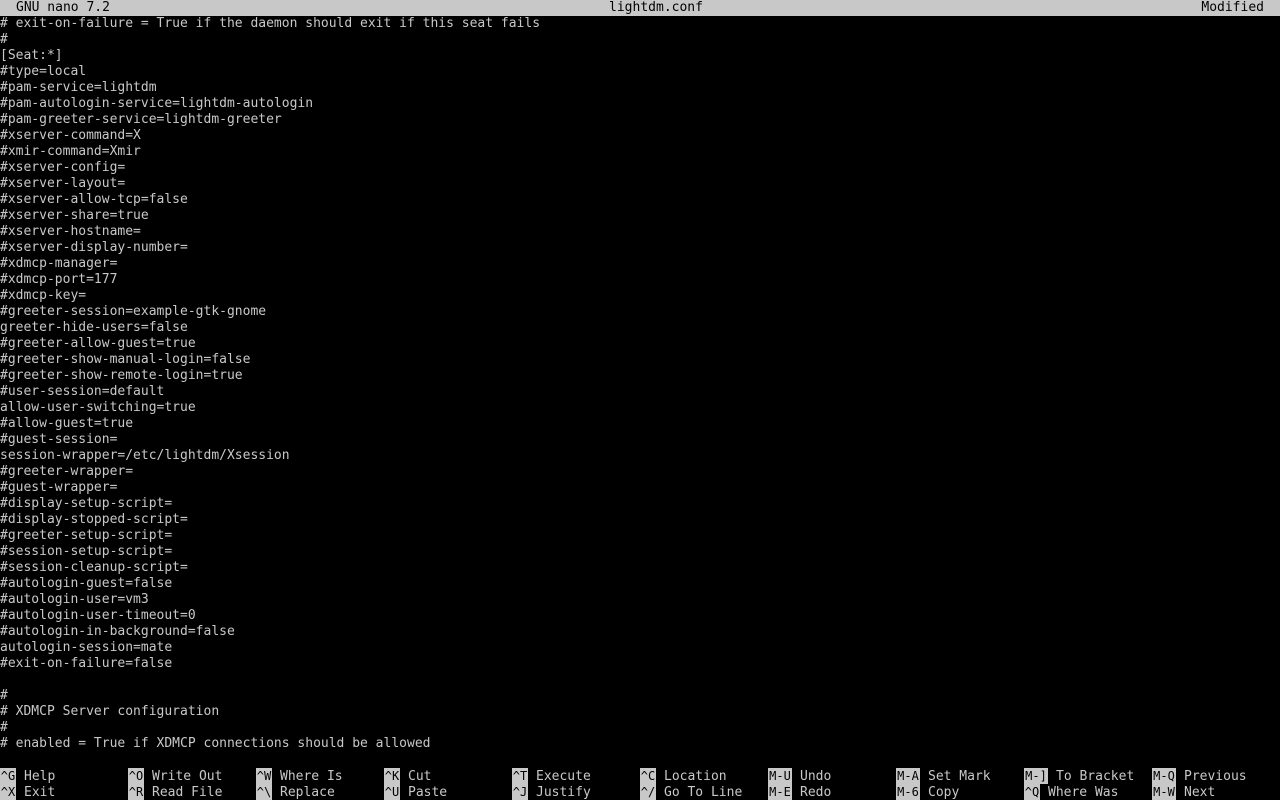 This screenshot has height=800, width=1280. What do you see at coordinates (563, 776) in the screenshot?
I see `shortcut-label: Execute` at bounding box center [563, 776].